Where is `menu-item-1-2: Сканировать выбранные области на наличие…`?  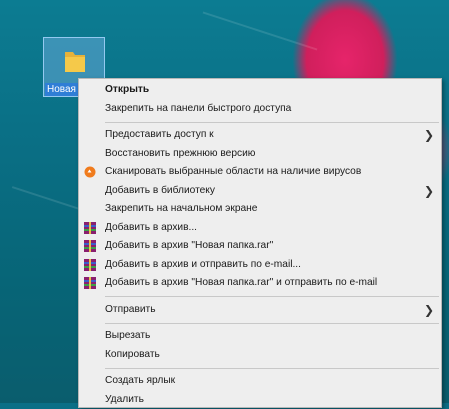
menu-item-1-2: Сканировать выбранные области на наличие… is located at coordinates (260, 172).